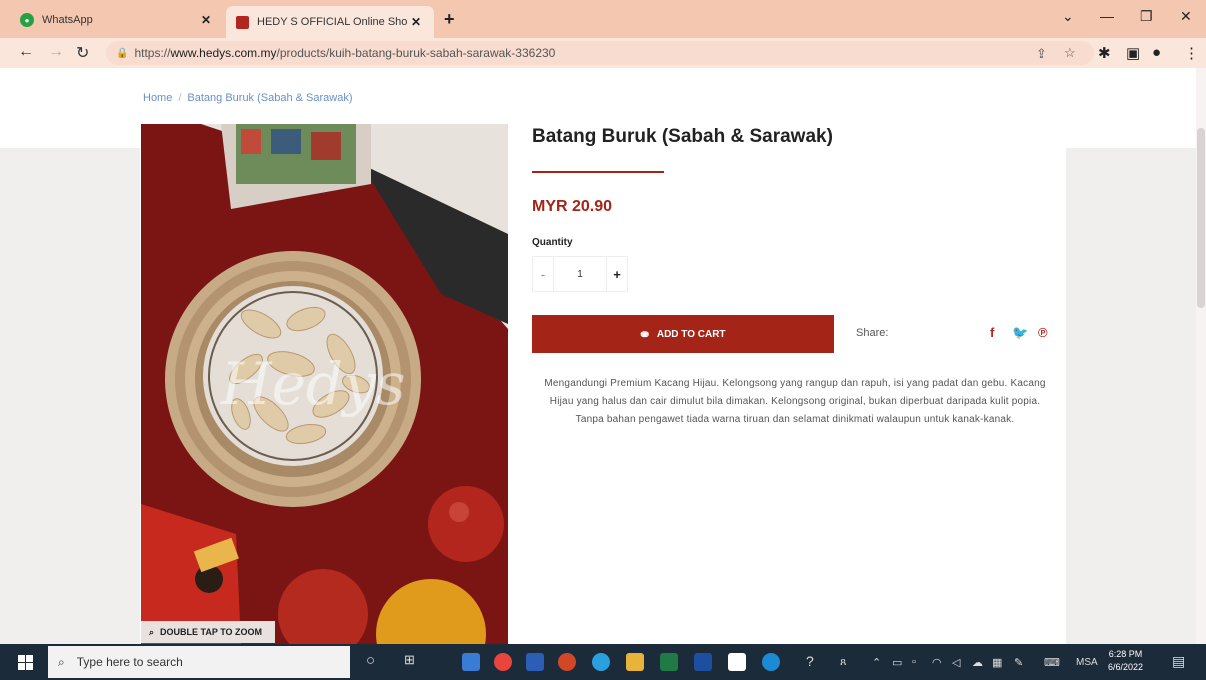 Image resolution: width=1206 pixels, height=680 pixels. I want to click on quantity-stepper: - +, so click(580, 274).